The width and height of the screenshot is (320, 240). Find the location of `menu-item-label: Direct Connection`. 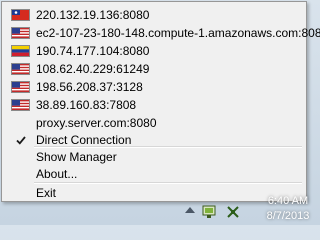

menu-item-label: Direct Connection is located at coordinates (84, 140).